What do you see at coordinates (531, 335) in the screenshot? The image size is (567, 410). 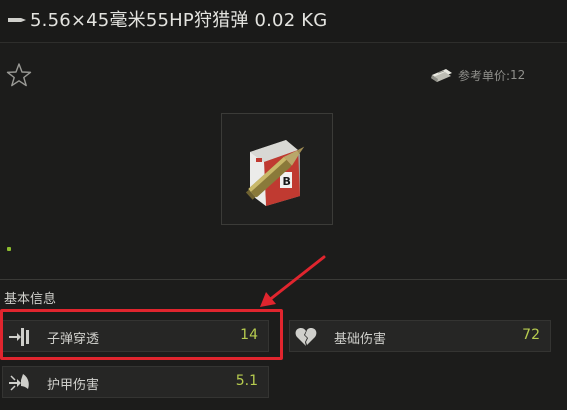 I see `stat-value: 72` at bounding box center [531, 335].